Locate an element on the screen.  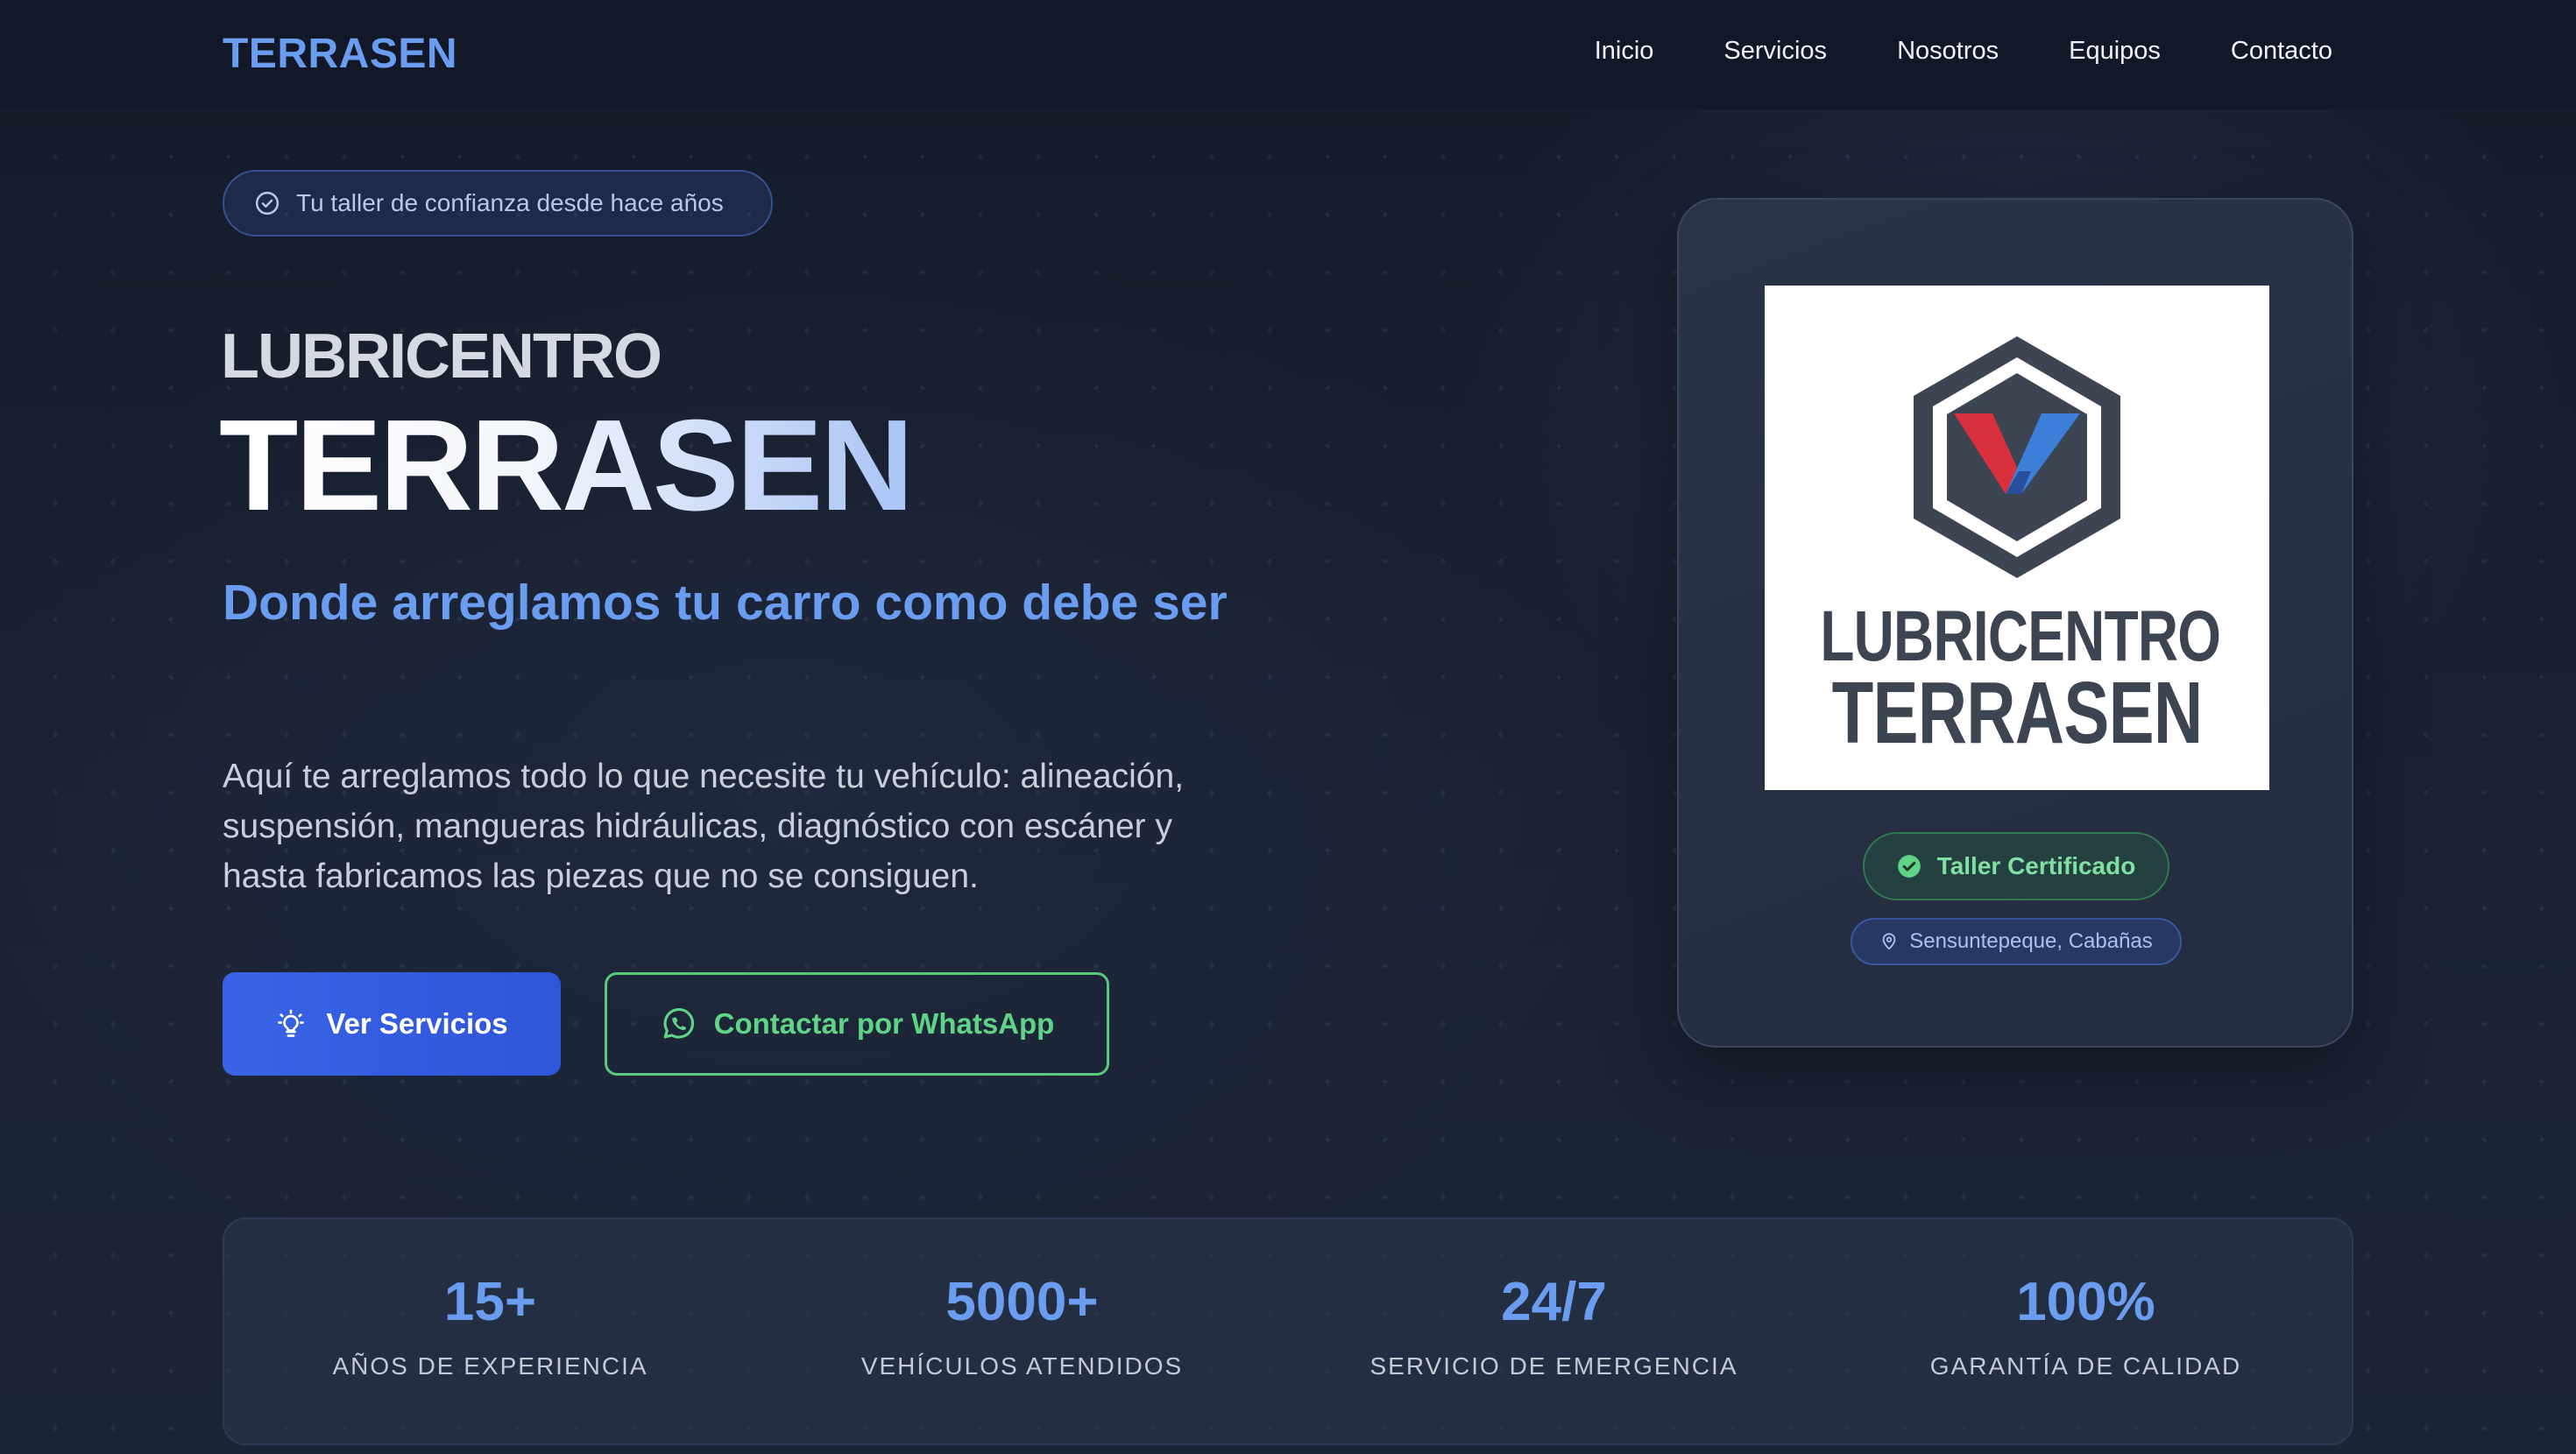
location-badge-label: Sensuntepeque, Cabañas is located at coordinates (2031, 941).